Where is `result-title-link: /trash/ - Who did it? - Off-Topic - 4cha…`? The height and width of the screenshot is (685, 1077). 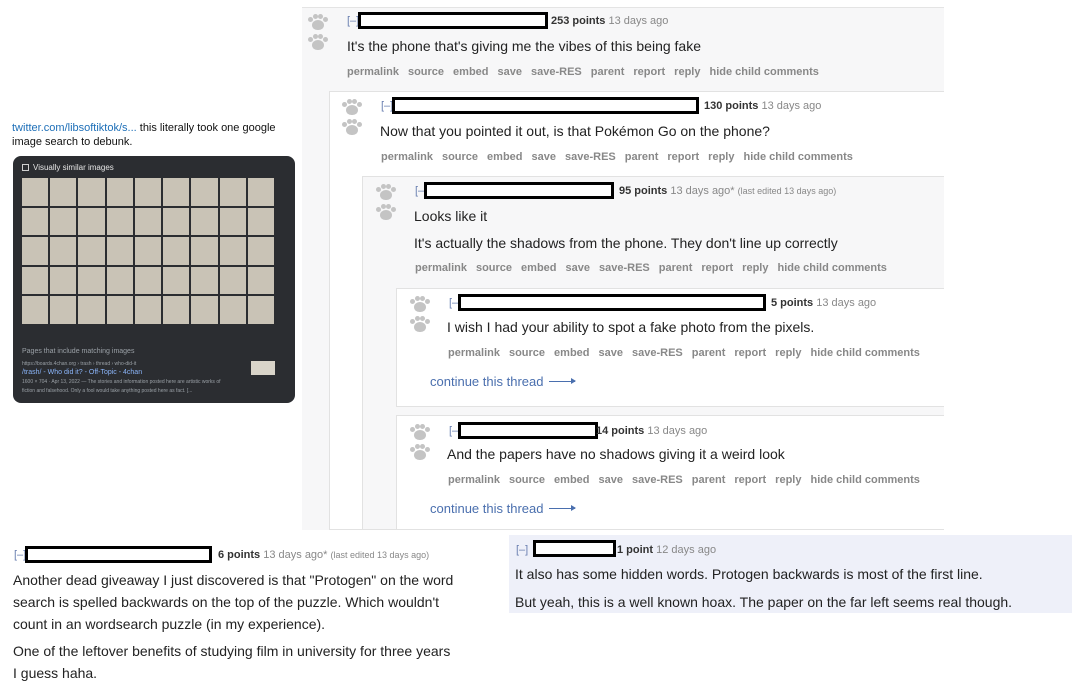
result-title-link: /trash/ - Who did it? - Off-Topic - 4cha… is located at coordinates (154, 372).